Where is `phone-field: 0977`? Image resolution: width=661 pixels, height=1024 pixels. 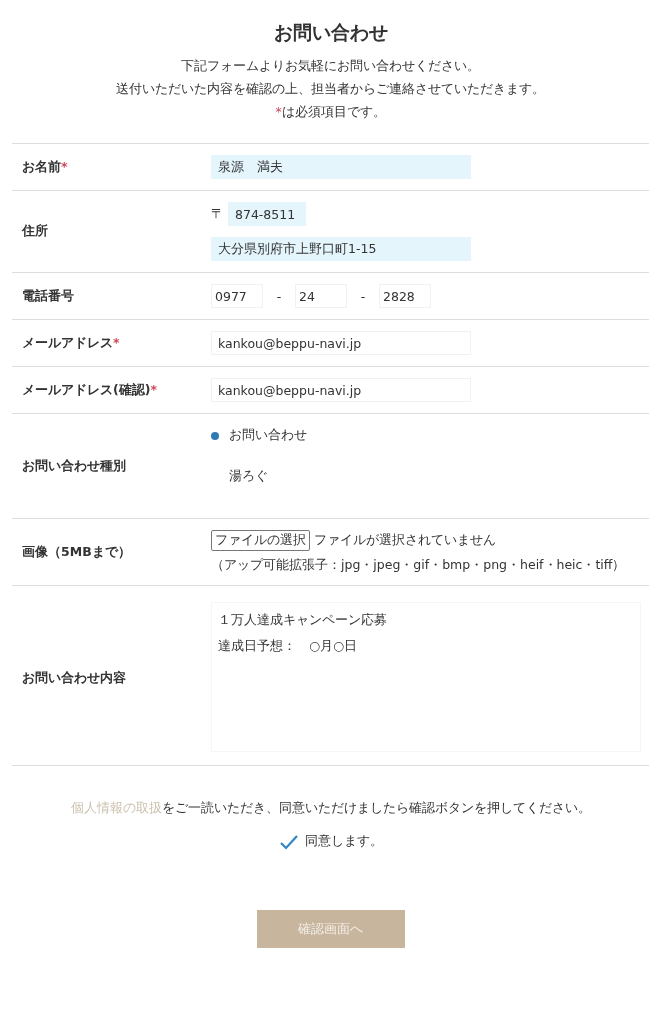 phone-field: 0977 is located at coordinates (237, 296).